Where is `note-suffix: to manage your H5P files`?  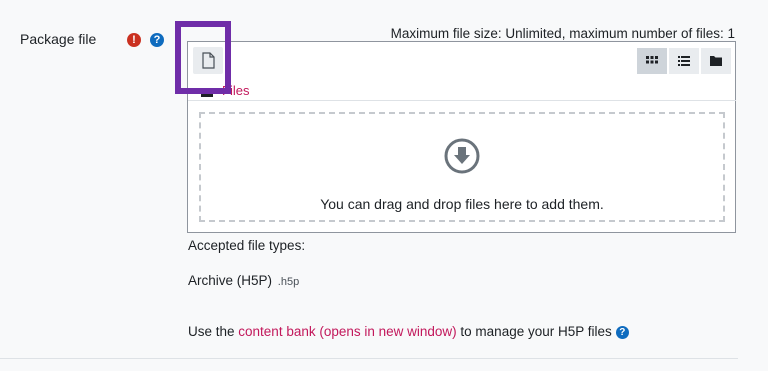
note-suffix: to manage your H5P files is located at coordinates (534, 331).